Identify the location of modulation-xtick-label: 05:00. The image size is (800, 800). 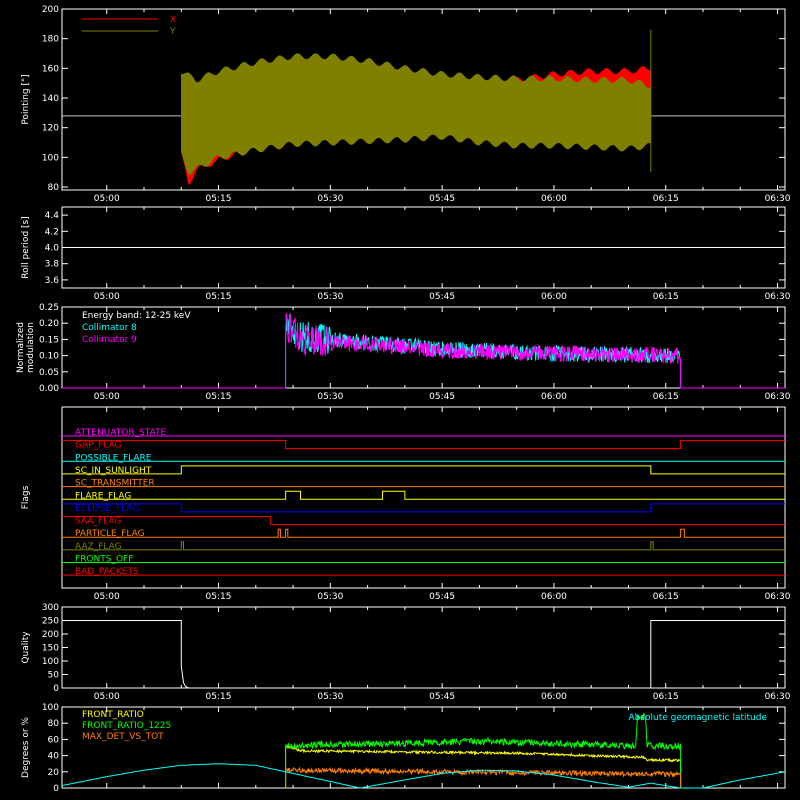
(107, 397).